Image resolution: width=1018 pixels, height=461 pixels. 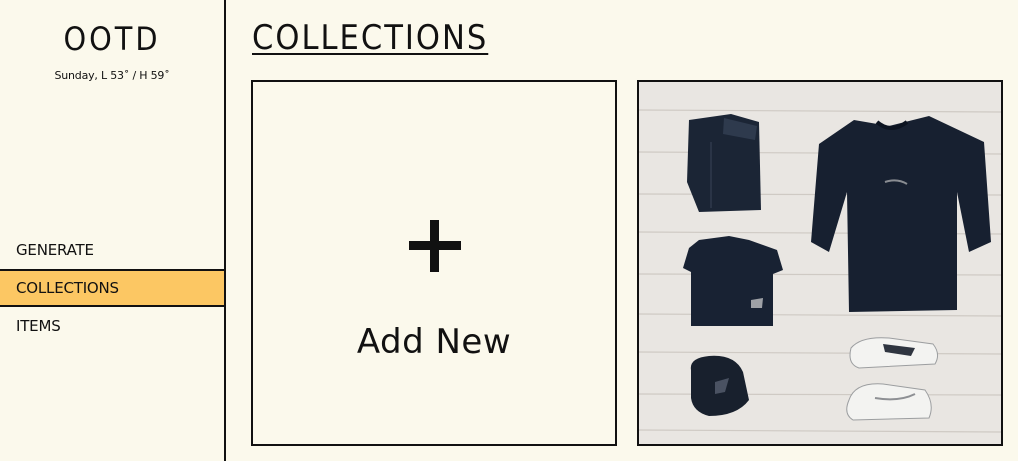 I want to click on nav-item-collections: COLLECTIONS, so click(x=112, y=288).